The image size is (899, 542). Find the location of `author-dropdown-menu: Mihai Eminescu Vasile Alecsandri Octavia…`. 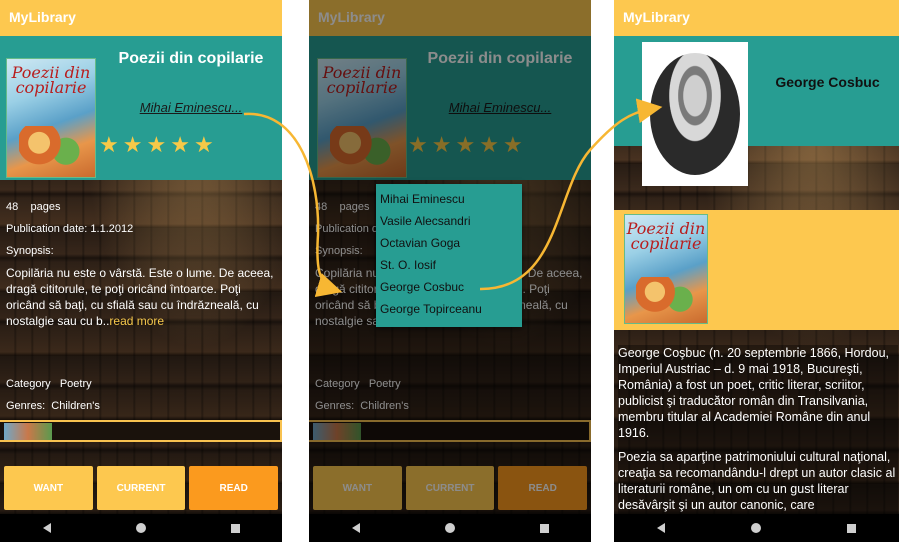

author-dropdown-menu: Mihai Eminescu Vasile Alecsandri Octavia… is located at coordinates (449, 255).